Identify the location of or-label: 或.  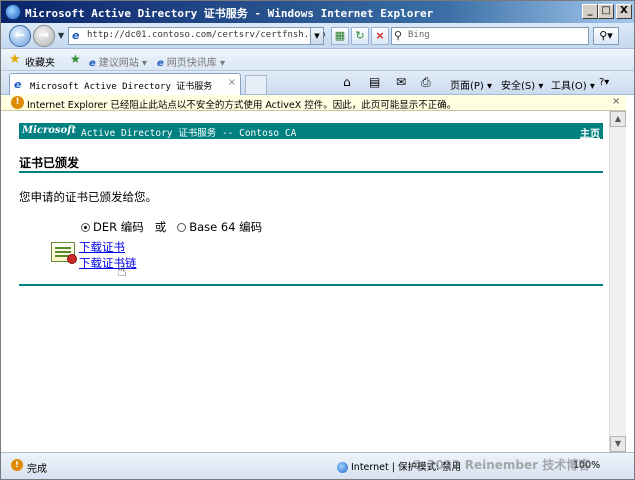
(160, 227).